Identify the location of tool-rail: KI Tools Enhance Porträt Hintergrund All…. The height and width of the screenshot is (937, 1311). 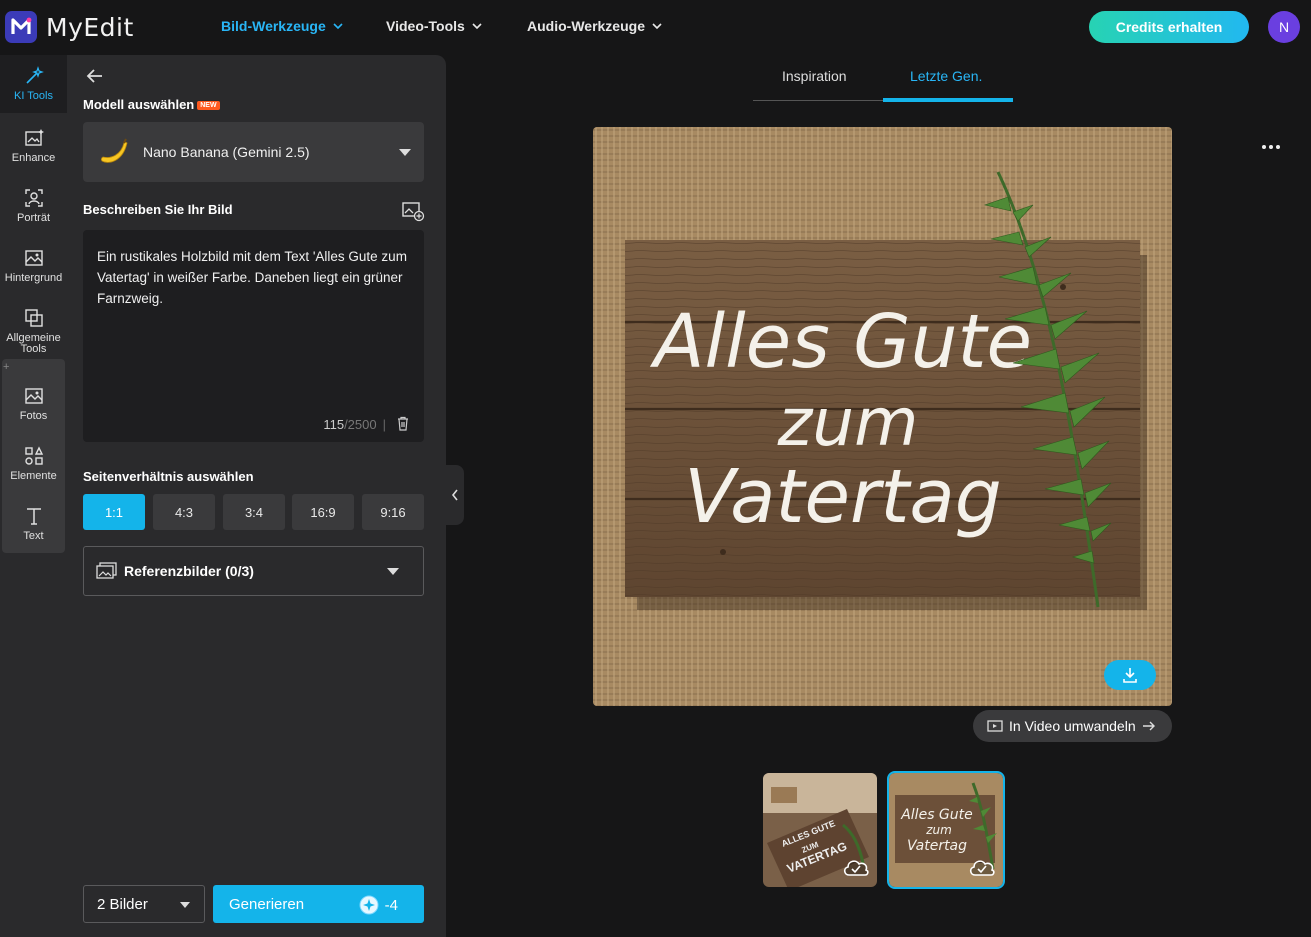
(33, 496).